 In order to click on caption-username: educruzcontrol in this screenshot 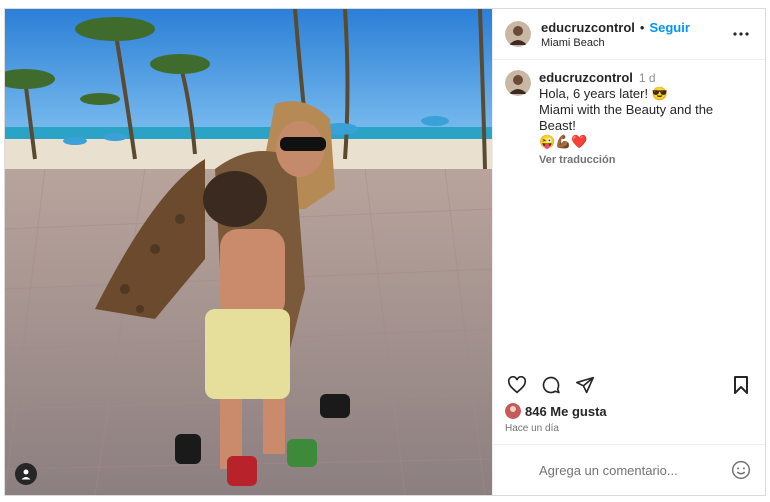, I will do `click(586, 77)`.